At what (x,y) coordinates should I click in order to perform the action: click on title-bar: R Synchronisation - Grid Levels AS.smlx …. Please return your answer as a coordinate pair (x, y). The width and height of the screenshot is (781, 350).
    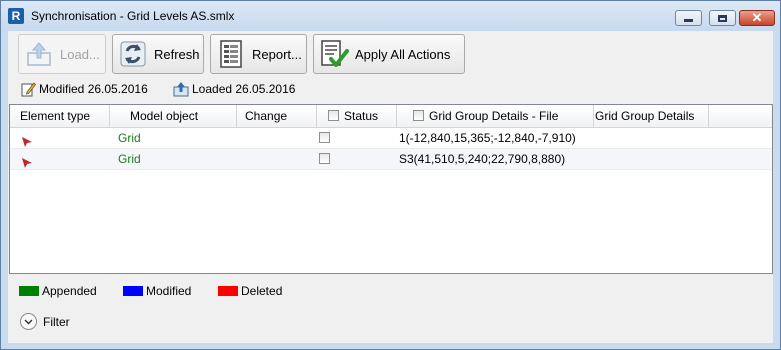
    Looking at the image, I should click on (390, 16).